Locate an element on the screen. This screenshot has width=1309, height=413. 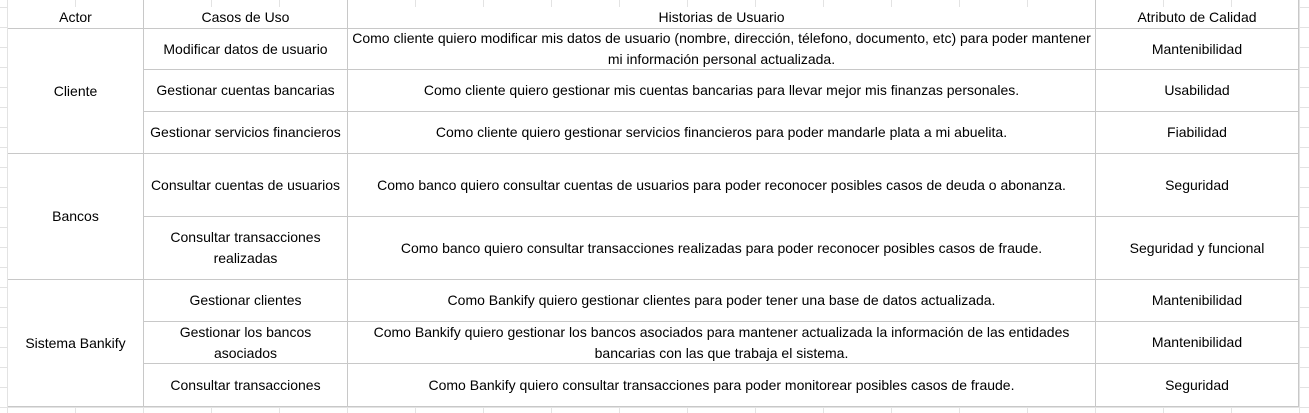
caso-cell: Gestionar clientes is located at coordinates (245, 300).